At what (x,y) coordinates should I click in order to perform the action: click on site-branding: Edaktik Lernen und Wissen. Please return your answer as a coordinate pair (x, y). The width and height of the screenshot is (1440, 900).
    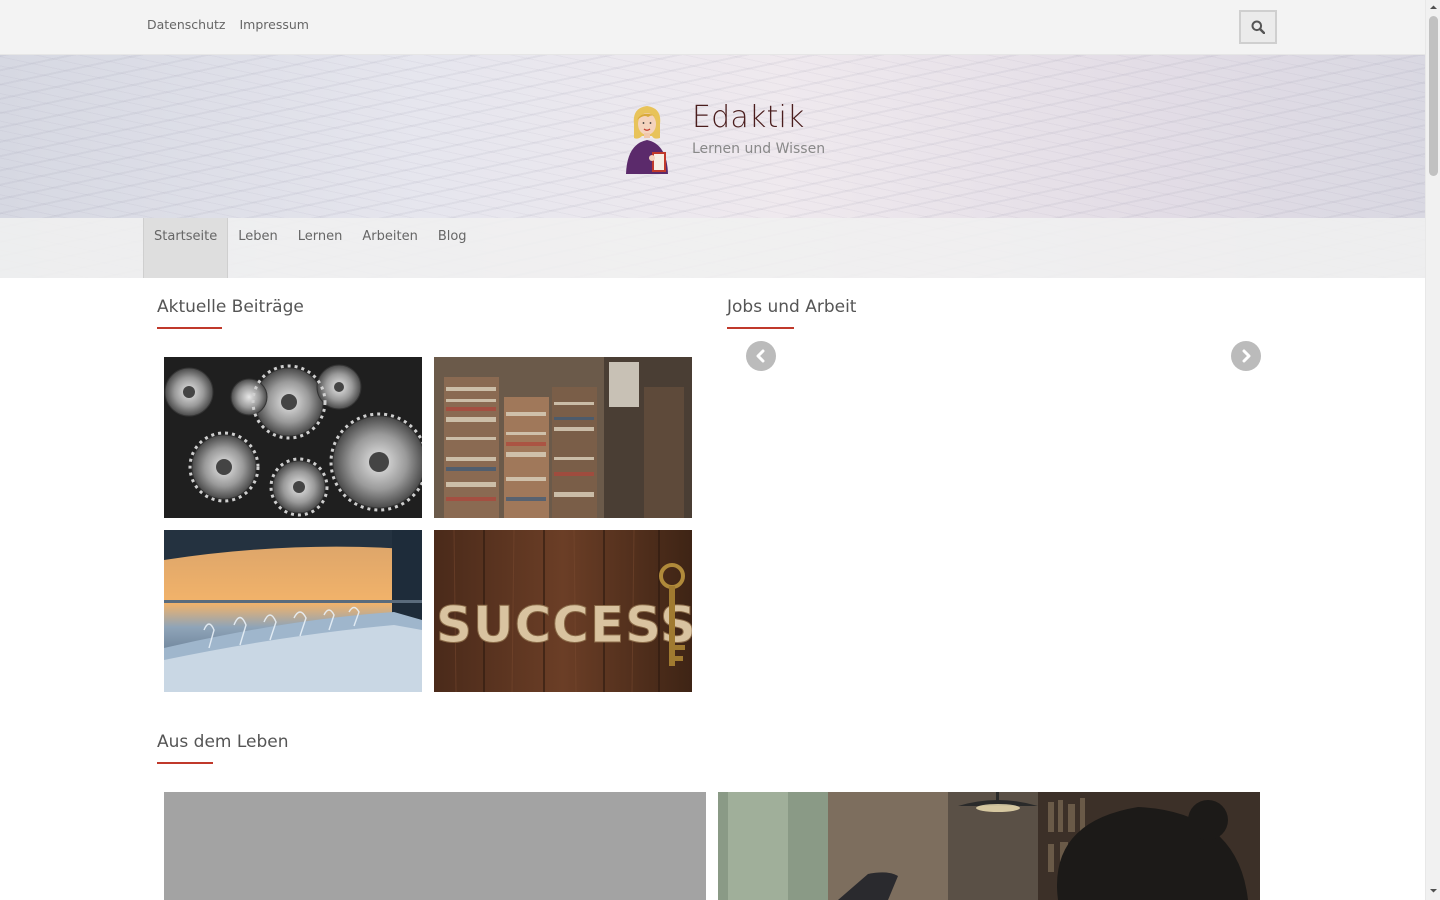
    Looking at the image, I should click on (724, 137).